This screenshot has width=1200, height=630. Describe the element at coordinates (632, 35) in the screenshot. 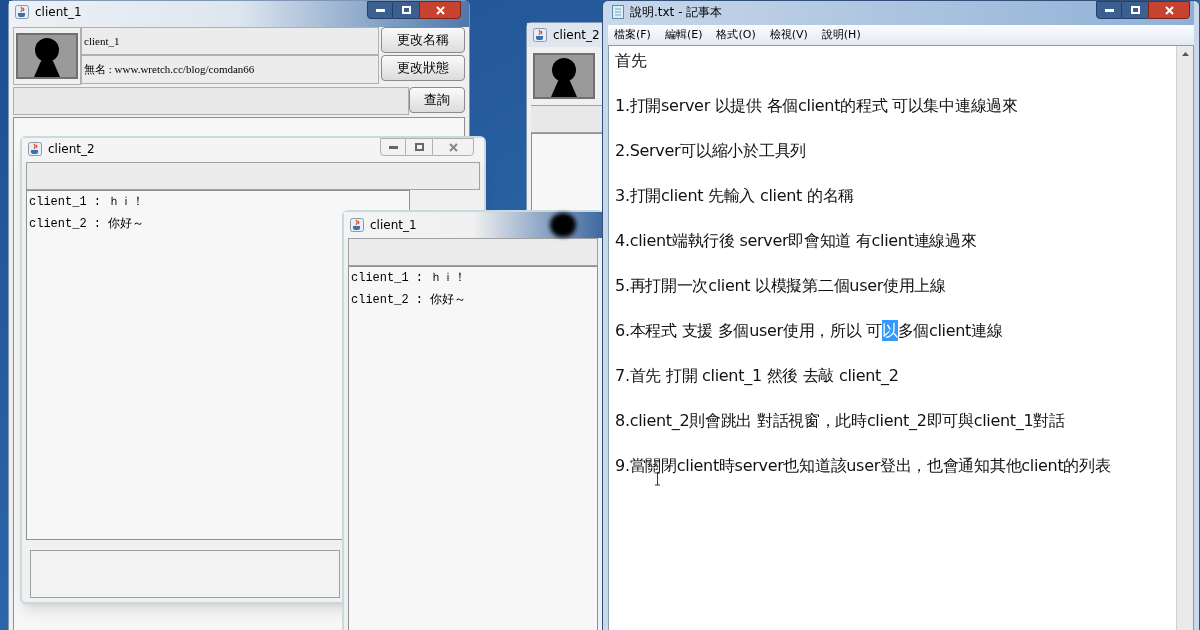

I see `menu-item: 檔案(F)` at that location.